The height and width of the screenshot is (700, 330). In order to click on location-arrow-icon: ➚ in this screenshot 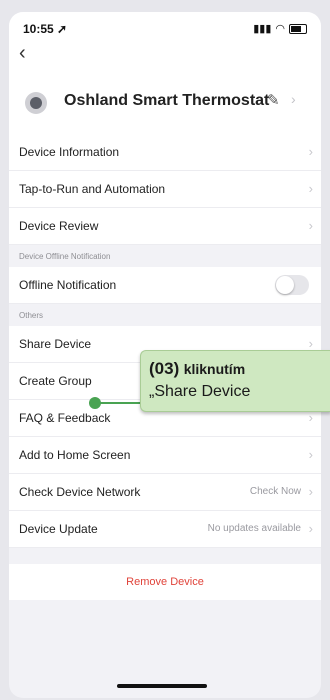, I will do `click(62, 29)`.